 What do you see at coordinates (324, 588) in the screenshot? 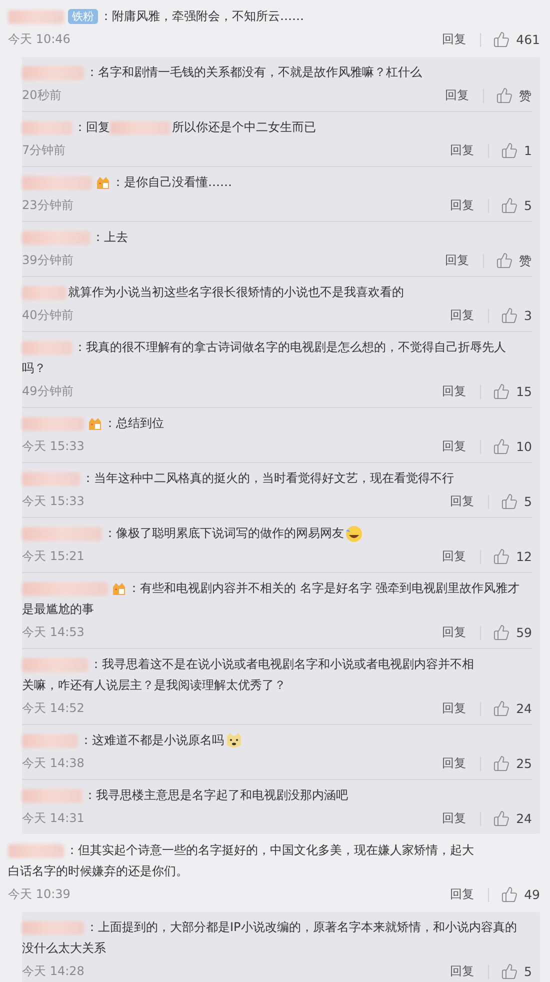
I see `comment-text: ：有些和电视剧内容并不相关的 名字是好名字 强牵到电视剧里故作风雅才` at bounding box center [324, 588].